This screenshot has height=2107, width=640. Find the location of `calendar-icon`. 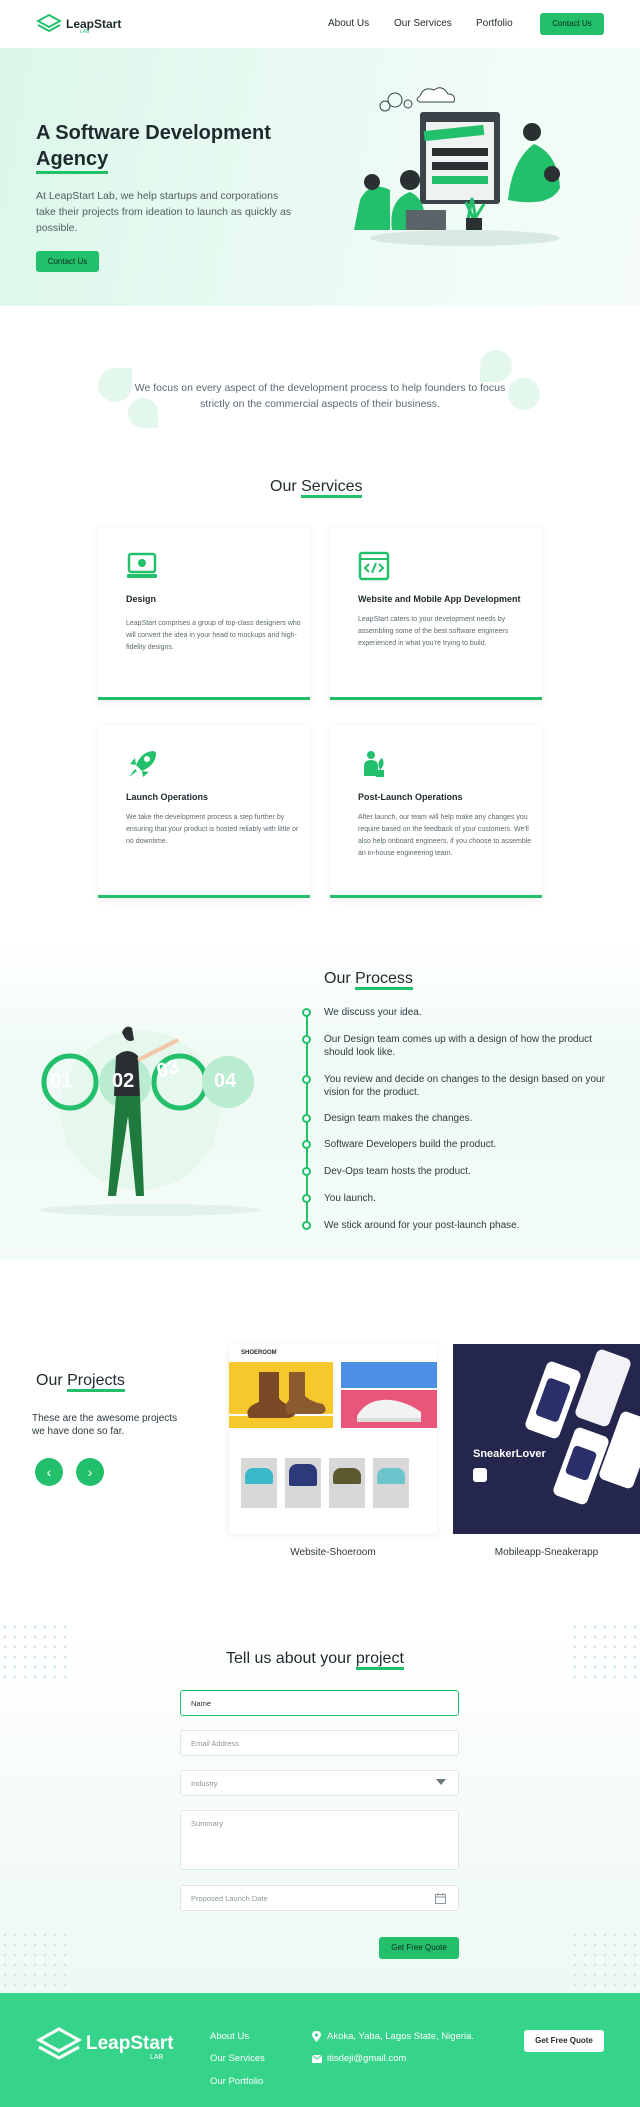

calendar-icon is located at coordinates (440, 1898).